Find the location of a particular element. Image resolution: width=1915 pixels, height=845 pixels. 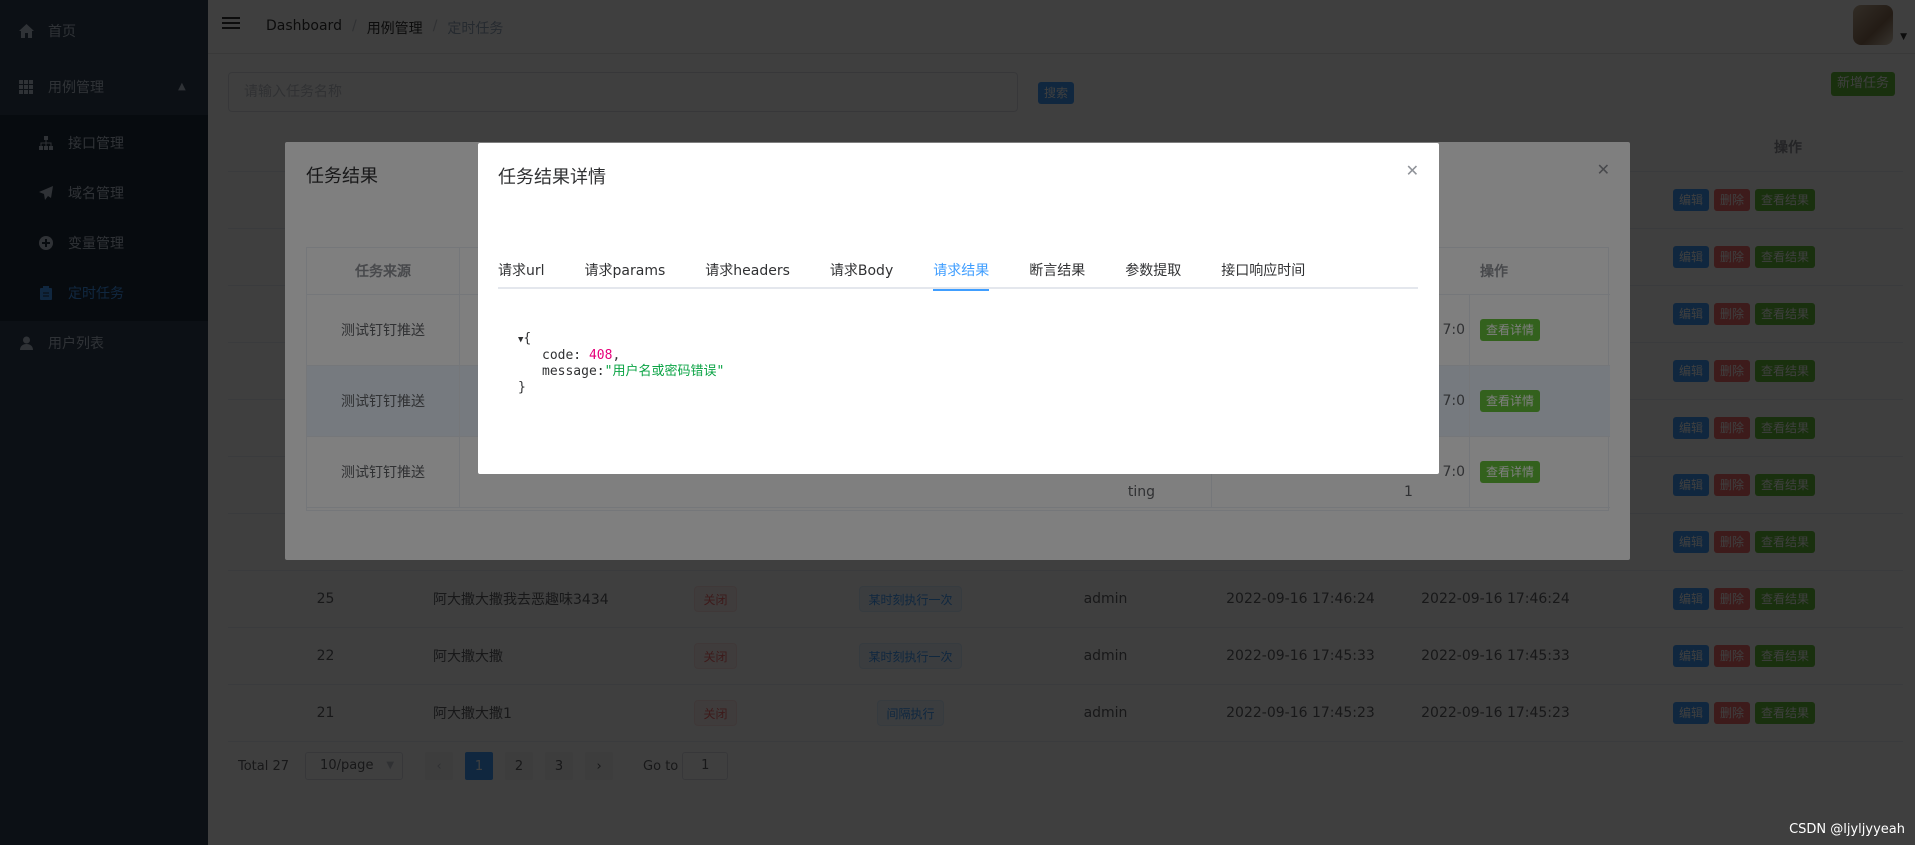

tab-parameter-extraction: 参数提取 is located at coordinates (1153, 272).